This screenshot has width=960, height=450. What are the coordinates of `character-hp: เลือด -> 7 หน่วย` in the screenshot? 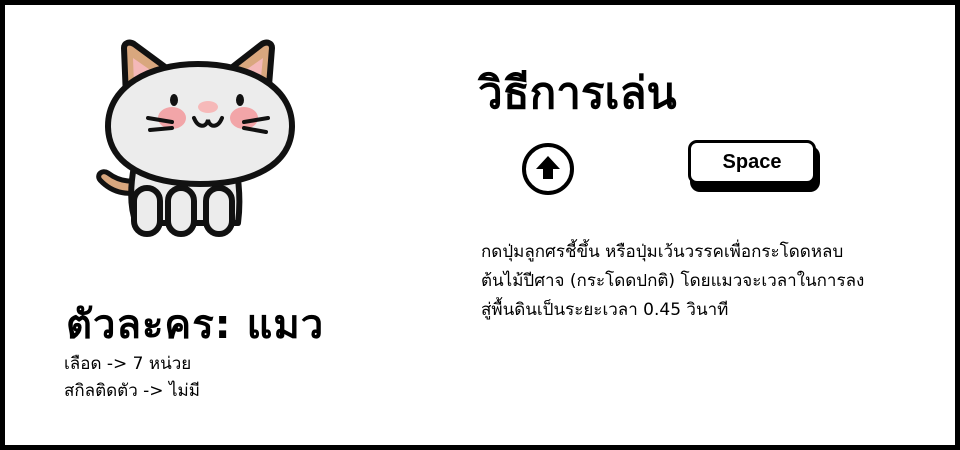 It's located at (128, 364).